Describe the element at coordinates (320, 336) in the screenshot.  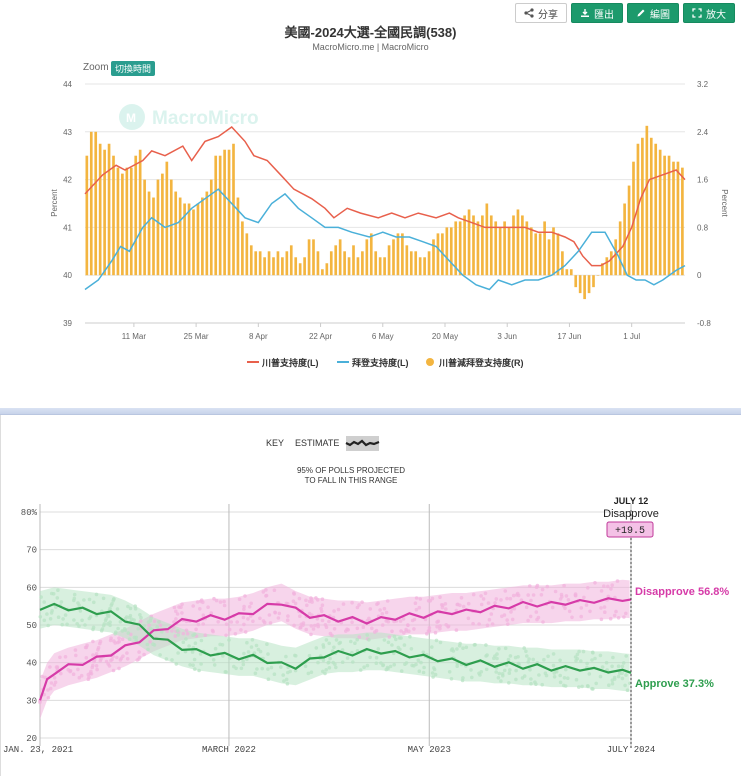
I see `x-tick-label: 22 Apr` at that location.